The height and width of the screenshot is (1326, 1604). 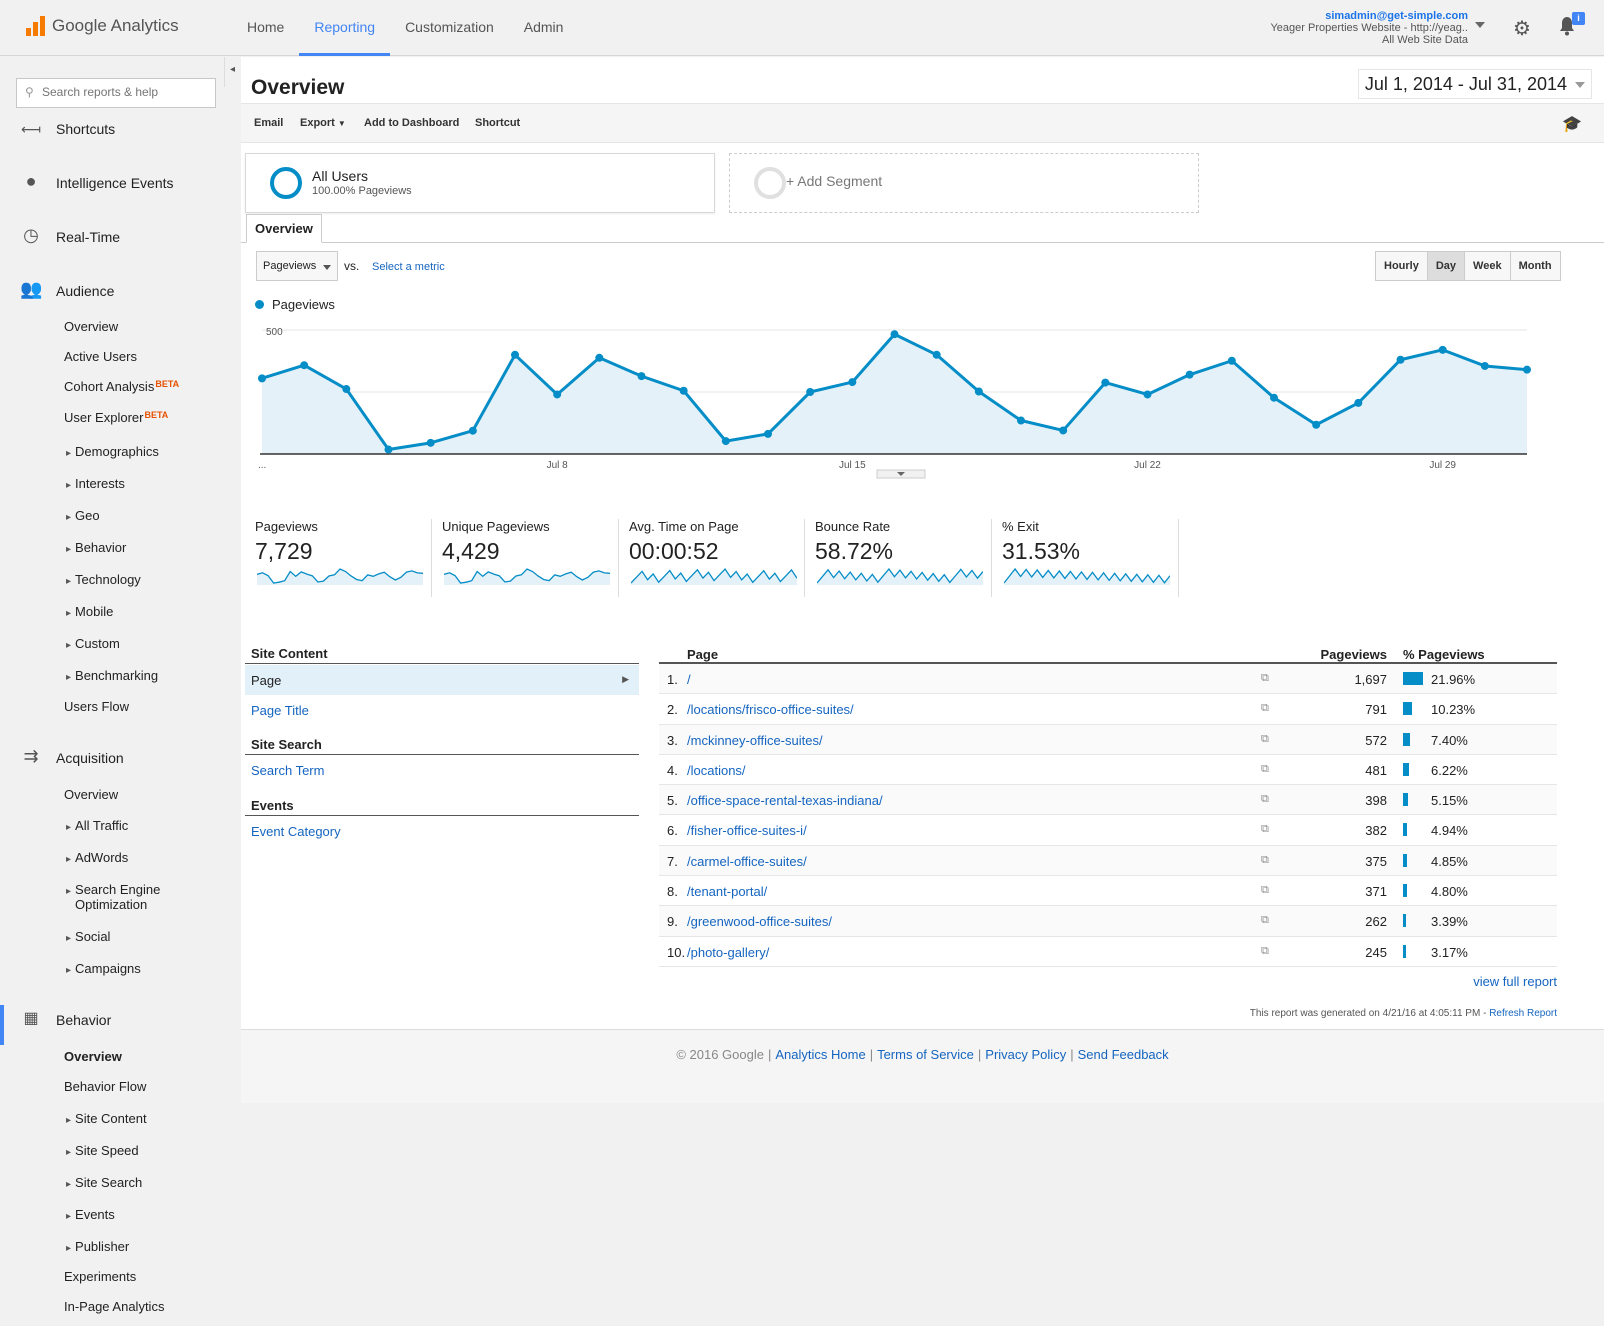 I want to click on collapse-sidebar-icon: ◂, so click(x=232, y=72).